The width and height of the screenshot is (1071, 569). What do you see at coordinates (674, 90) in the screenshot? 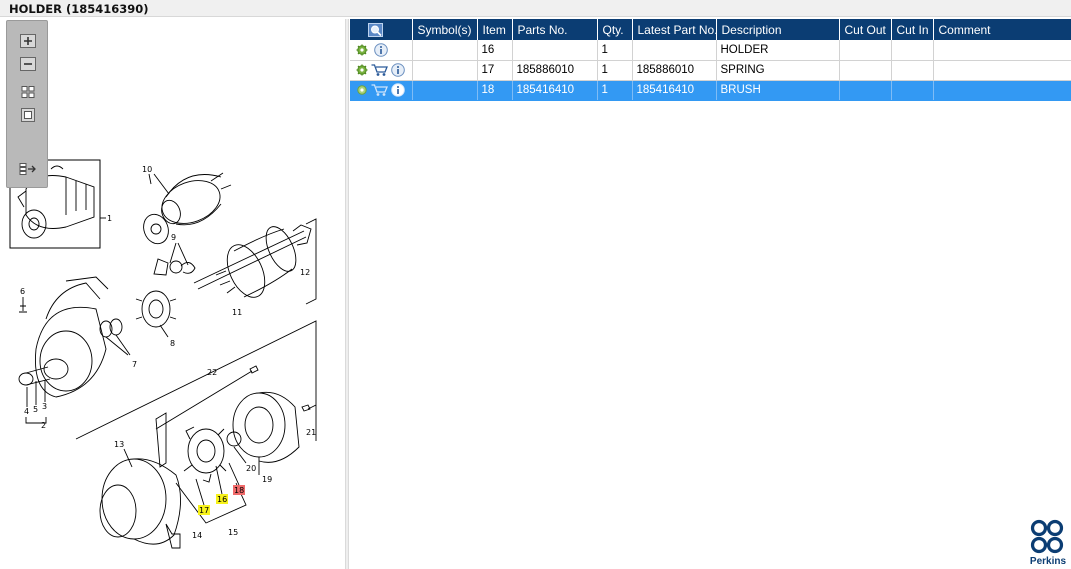
I see `cell-latest-part-no: 185416410` at bounding box center [674, 90].